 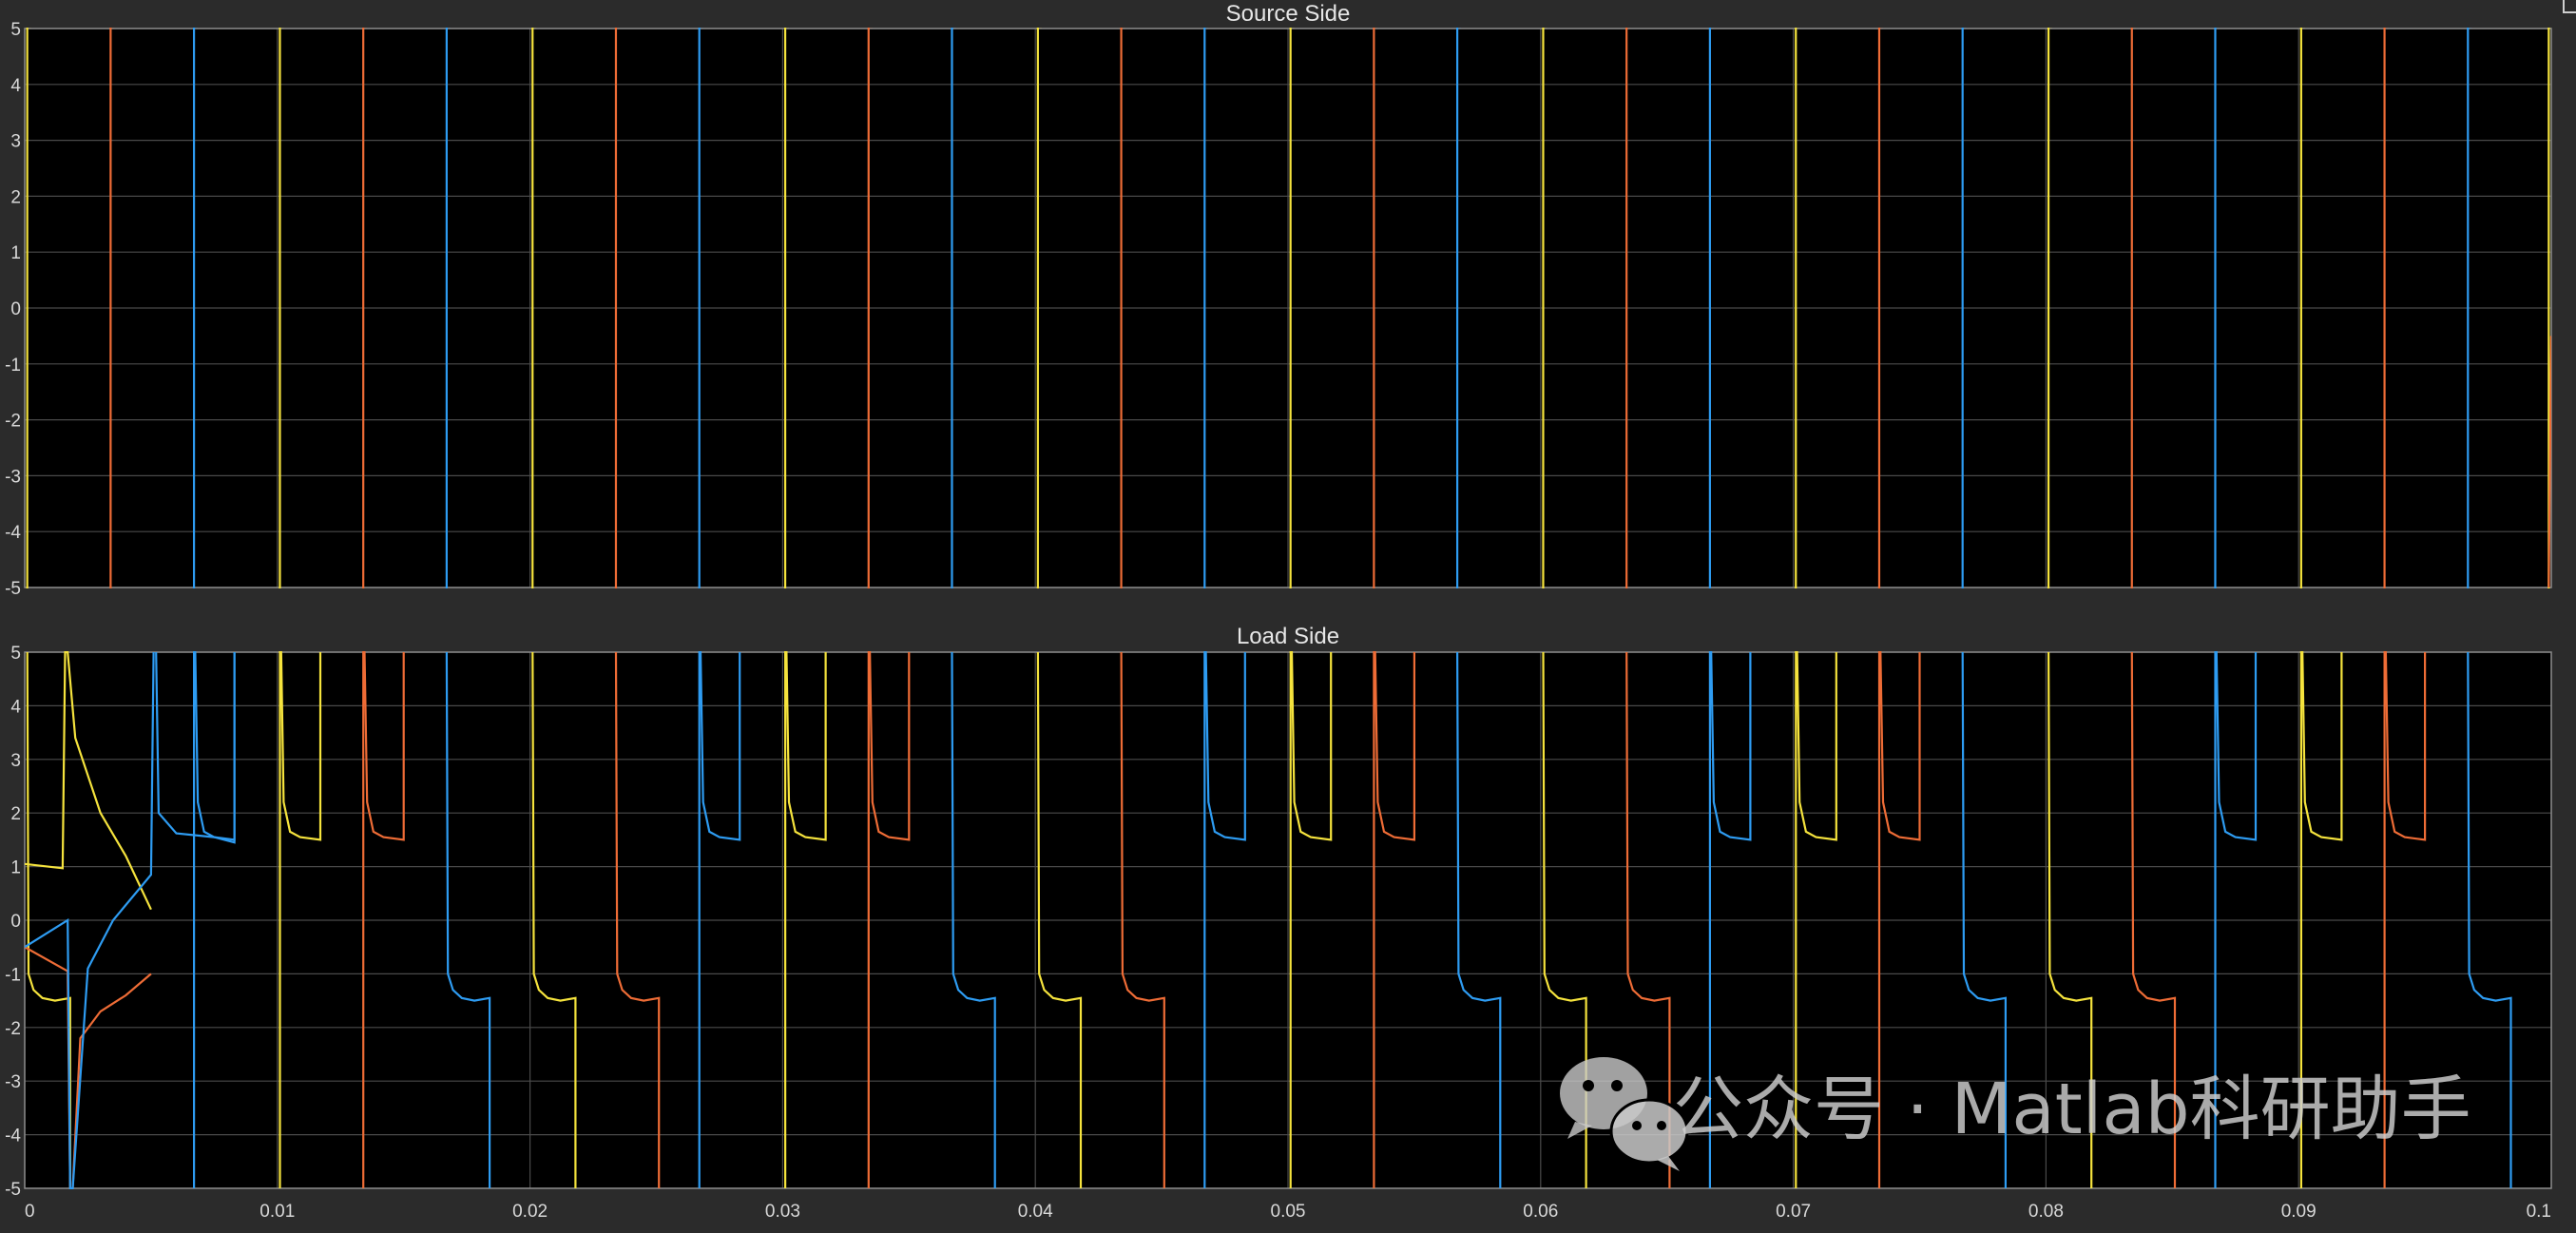 What do you see at coordinates (783, 1212) in the screenshot?
I see `x-tick-label: 0.03` at bounding box center [783, 1212].